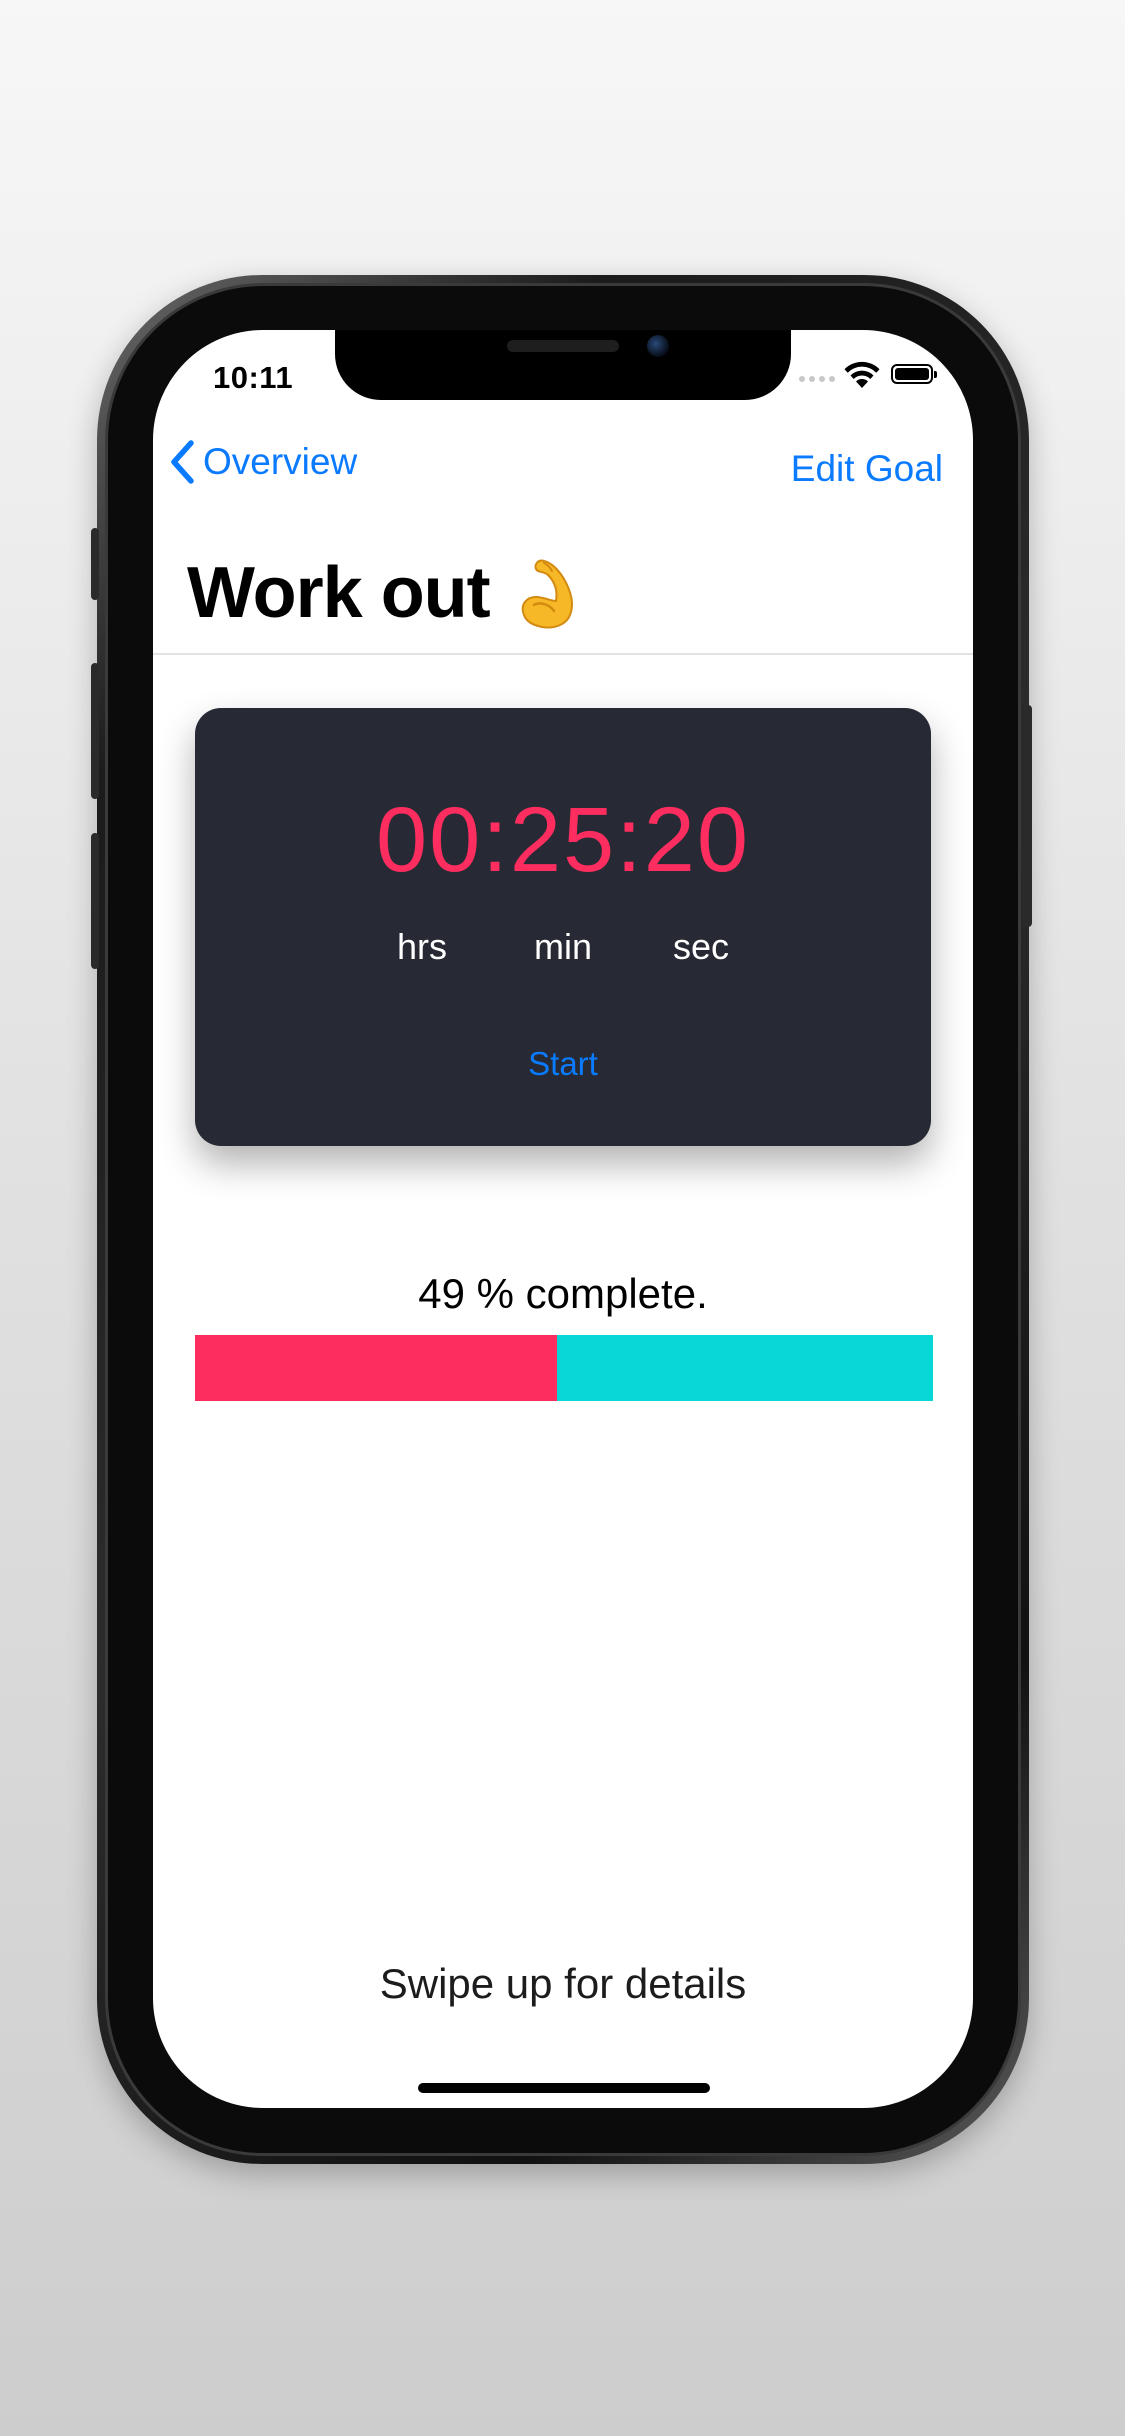 The width and height of the screenshot is (1125, 2436). Describe the element at coordinates (563, 346) in the screenshot. I see `speaker-grille` at that location.